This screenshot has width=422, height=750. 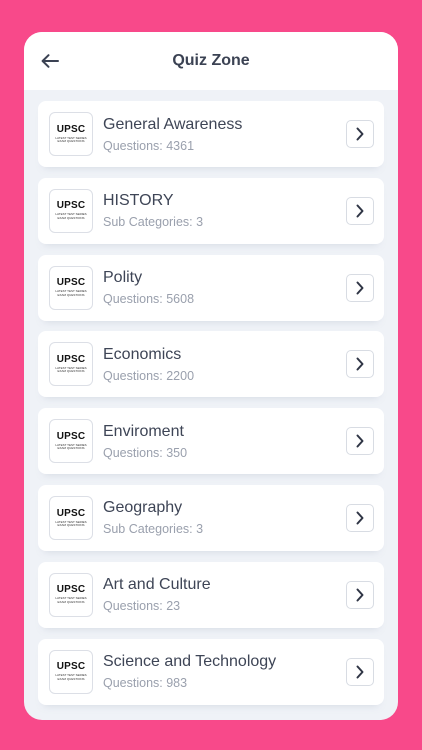 I want to click on category-subtitle: Questions: 23, so click(x=142, y=606).